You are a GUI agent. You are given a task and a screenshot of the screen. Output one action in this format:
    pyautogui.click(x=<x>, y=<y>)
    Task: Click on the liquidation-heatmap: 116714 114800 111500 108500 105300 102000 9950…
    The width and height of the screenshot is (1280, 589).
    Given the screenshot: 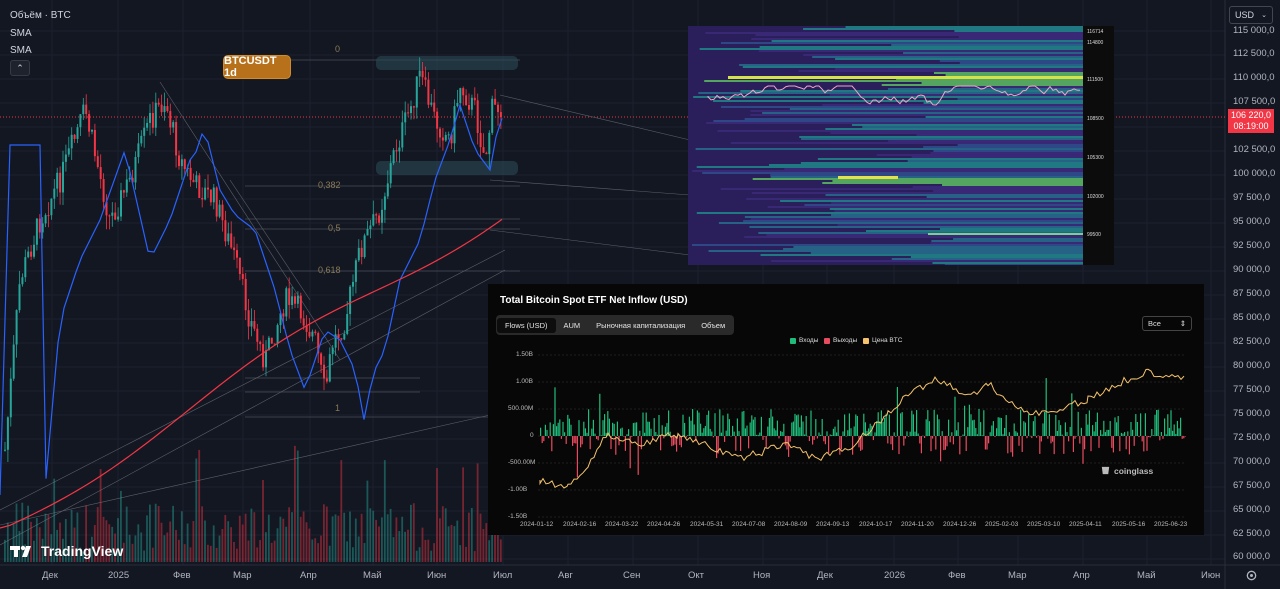 What is the action you would take?
    pyautogui.click(x=901, y=146)
    